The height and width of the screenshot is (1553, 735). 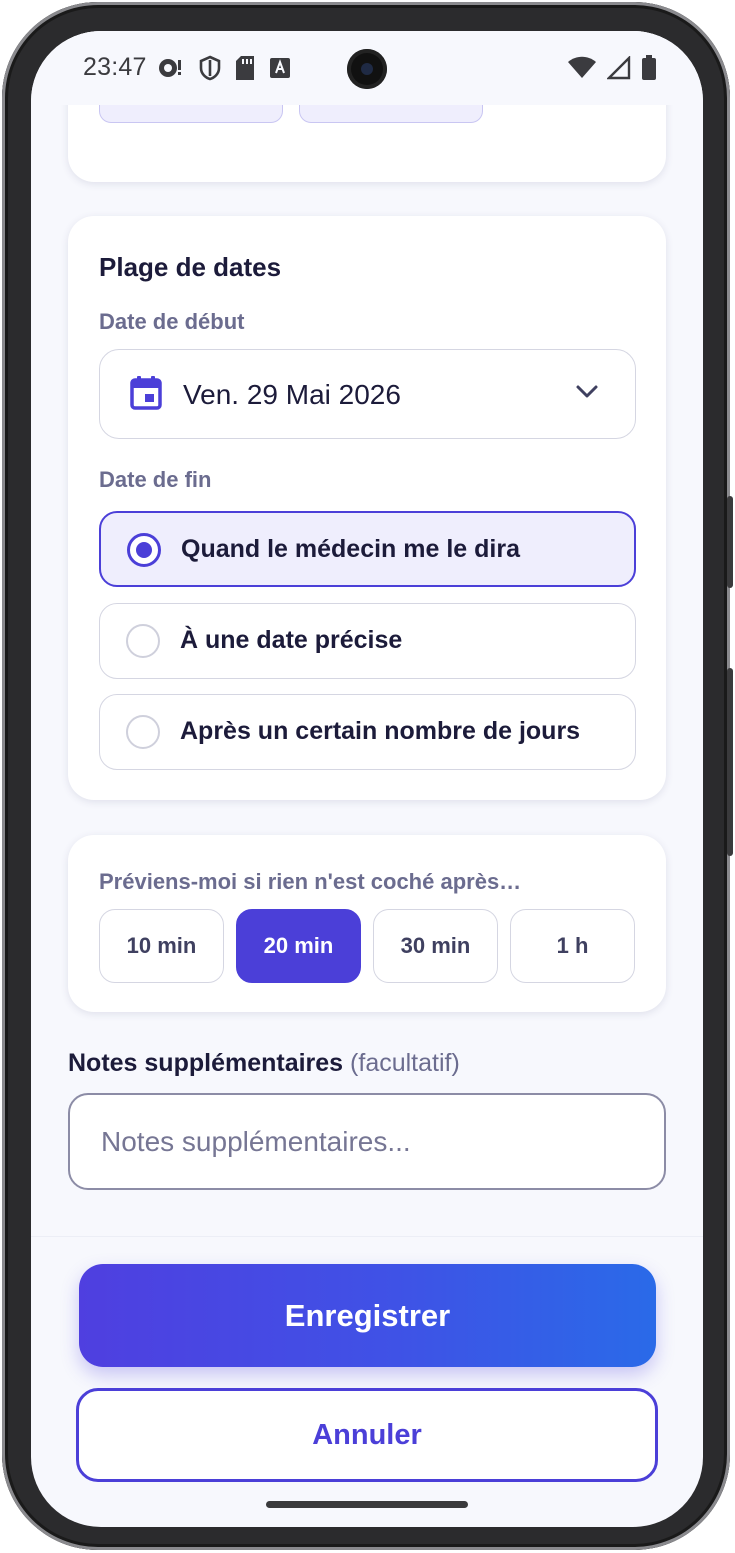 What do you see at coordinates (155, 479) in the screenshot?
I see `end-date-label: Date de fin` at bounding box center [155, 479].